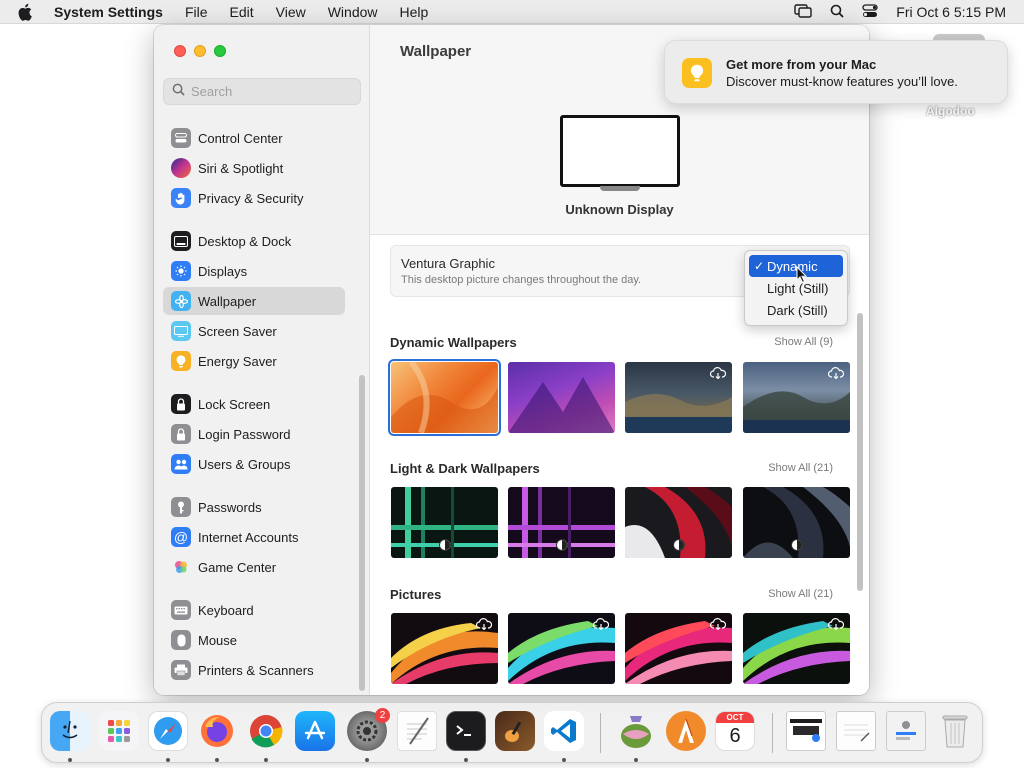 The image size is (1024, 768). I want to click on sidebar-item-internet-accounts: @ Internet Accounts, so click(254, 537).